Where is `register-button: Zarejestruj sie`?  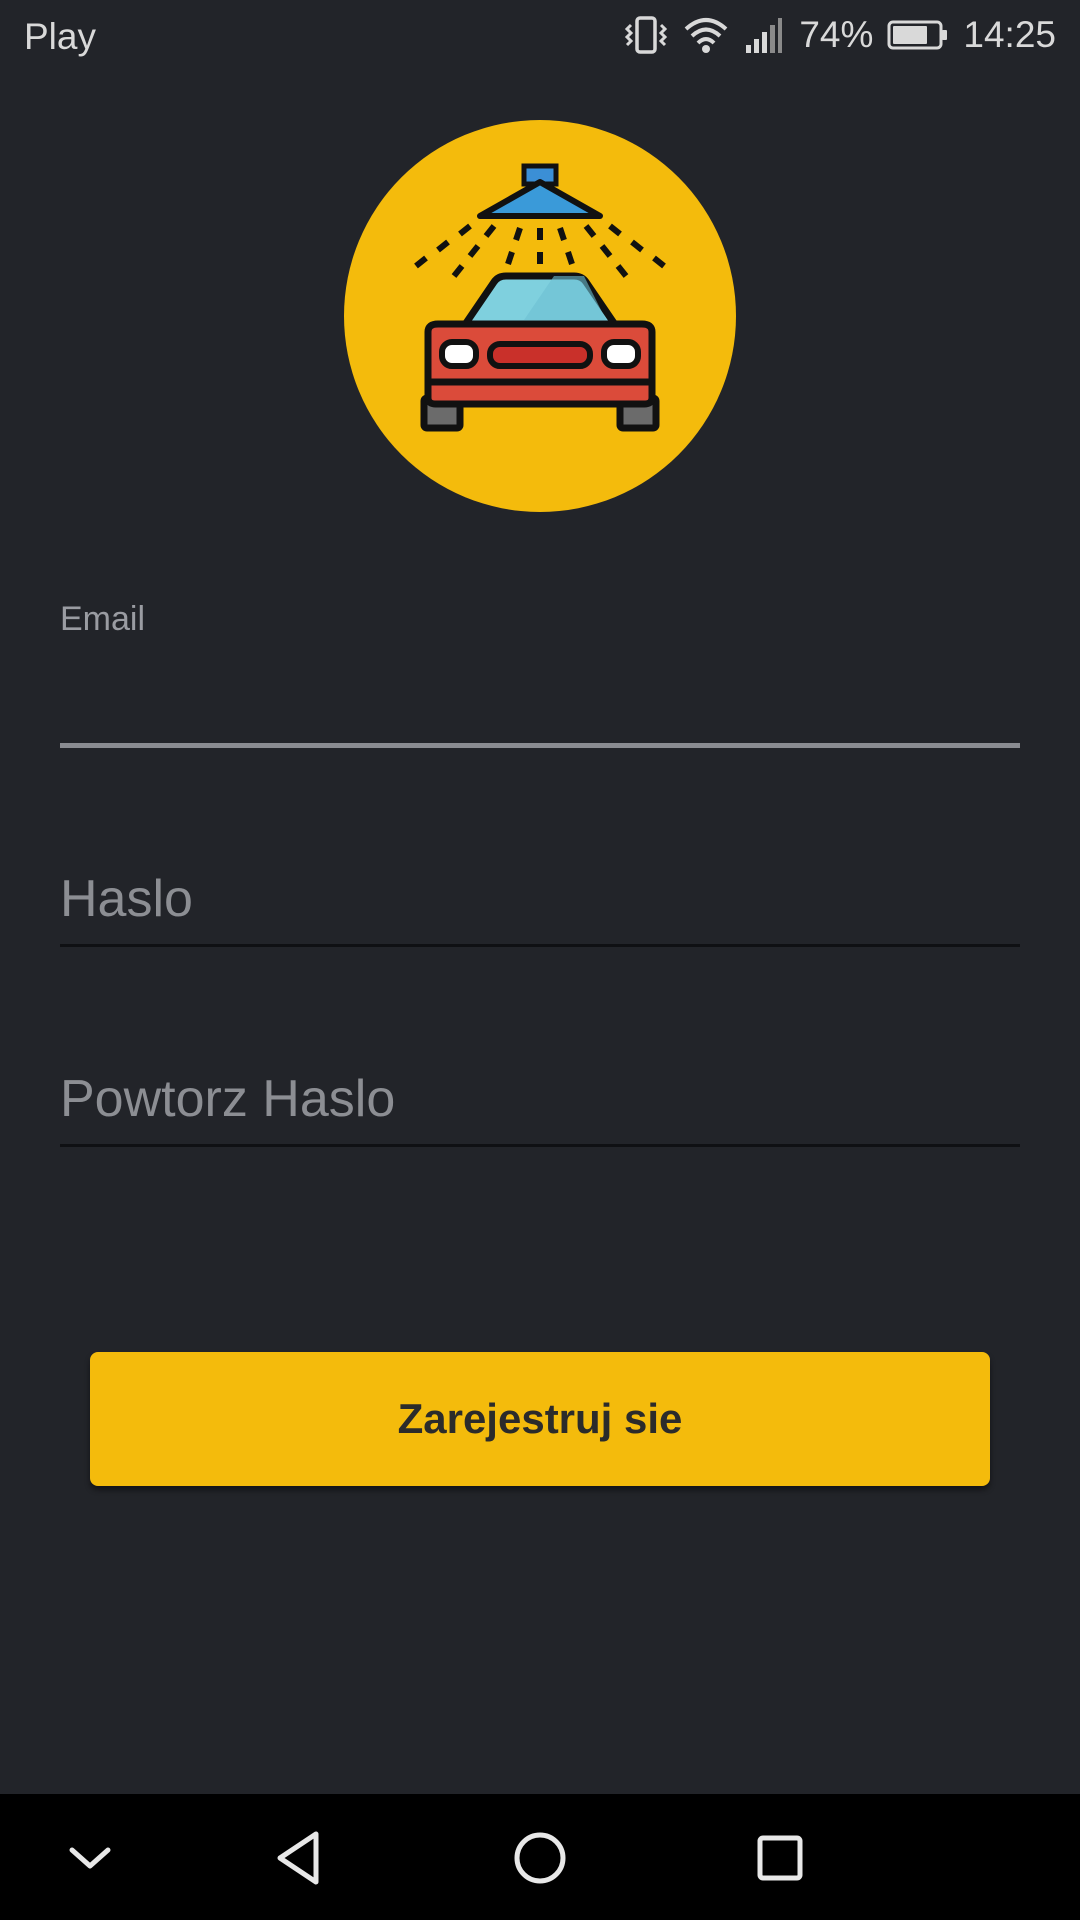 register-button: Zarejestruj sie is located at coordinates (540, 1419).